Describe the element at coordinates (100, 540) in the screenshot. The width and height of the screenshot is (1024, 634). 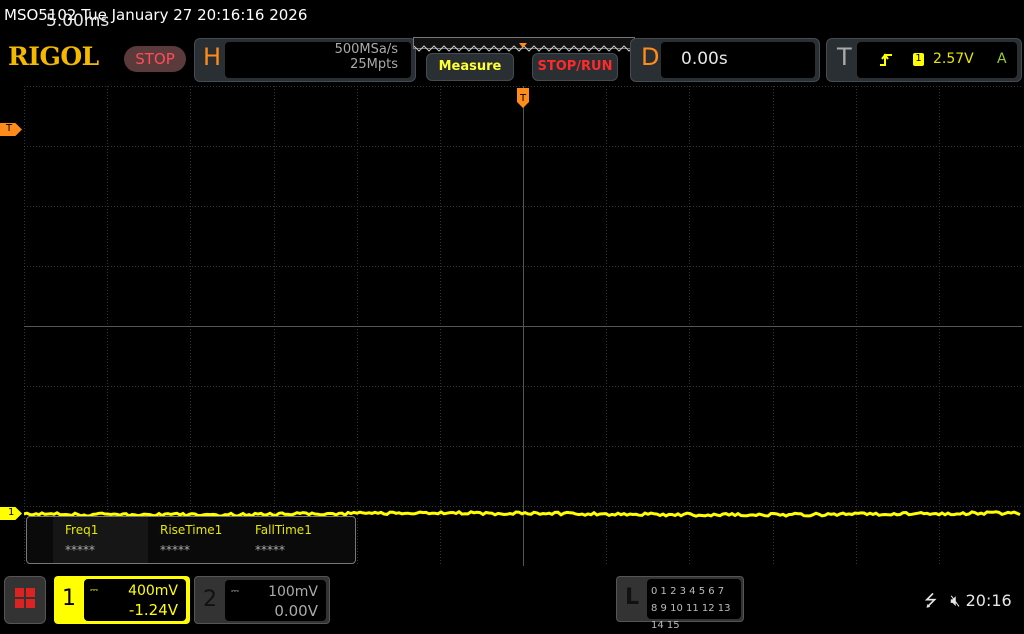
I see `measurement-item: Freq1 *****` at that location.